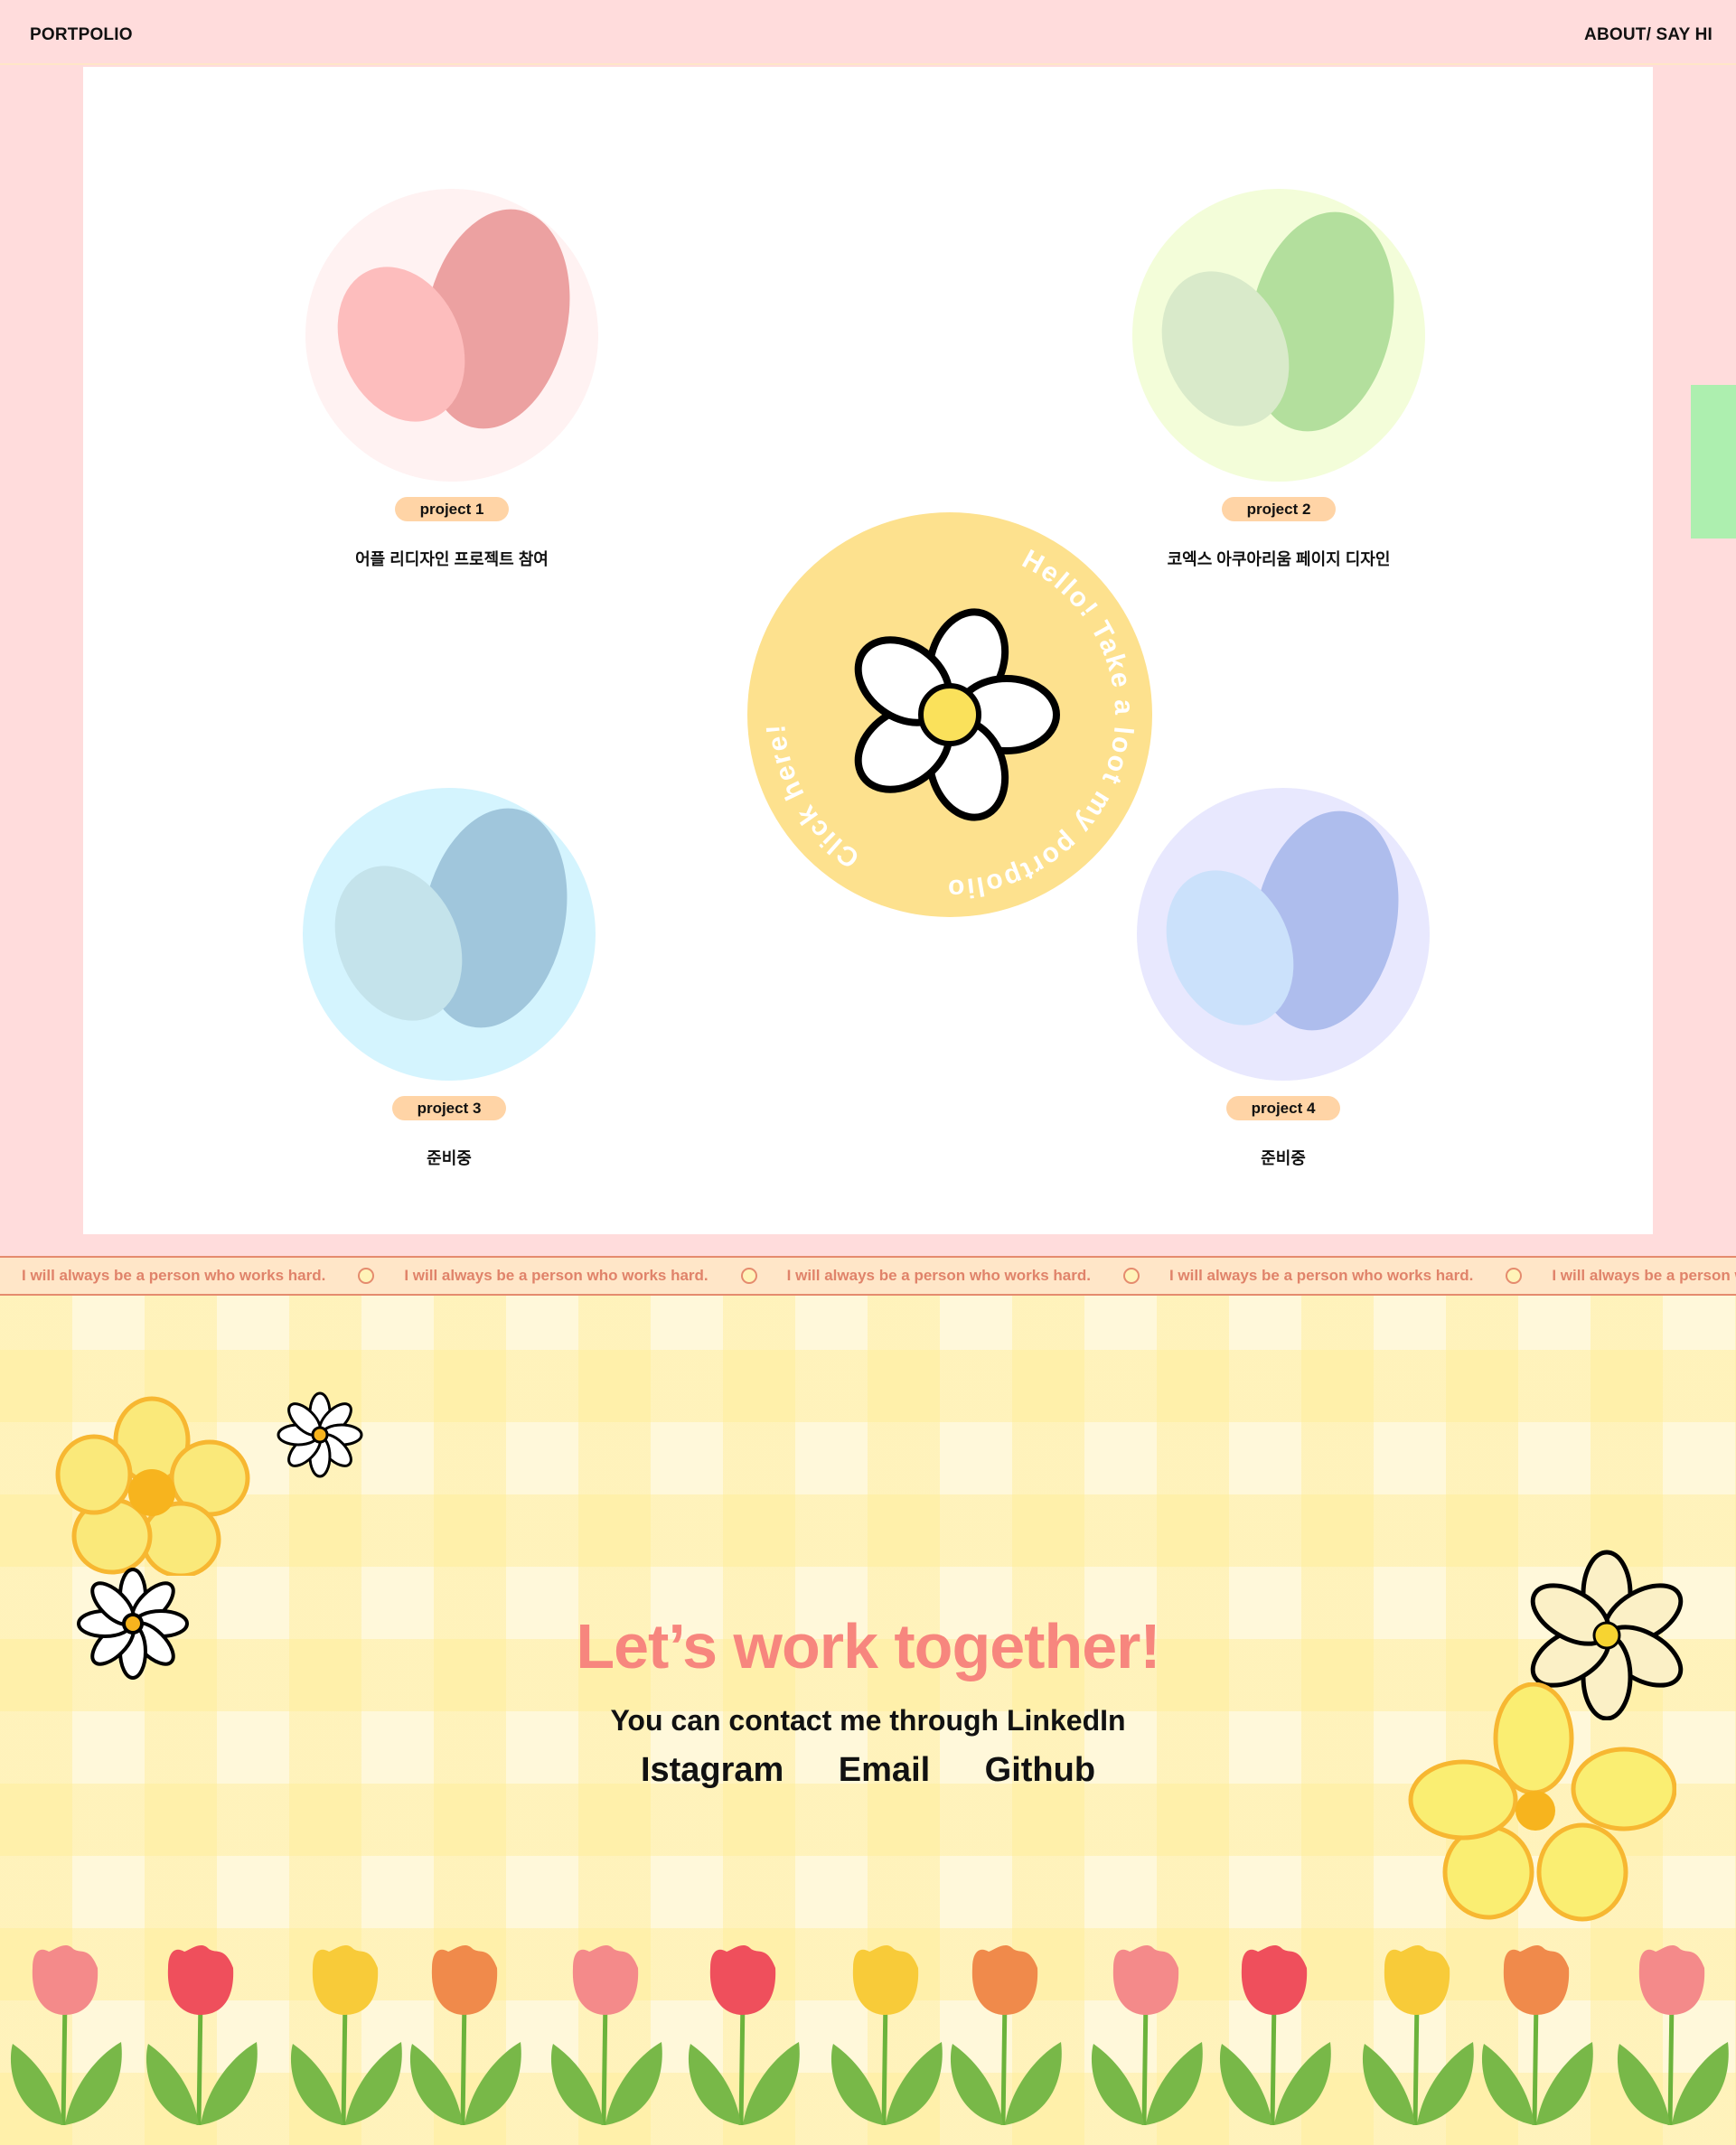 The width and height of the screenshot is (1736, 2145). What do you see at coordinates (449, 934) in the screenshot?
I see `project-3-egg-icon` at bounding box center [449, 934].